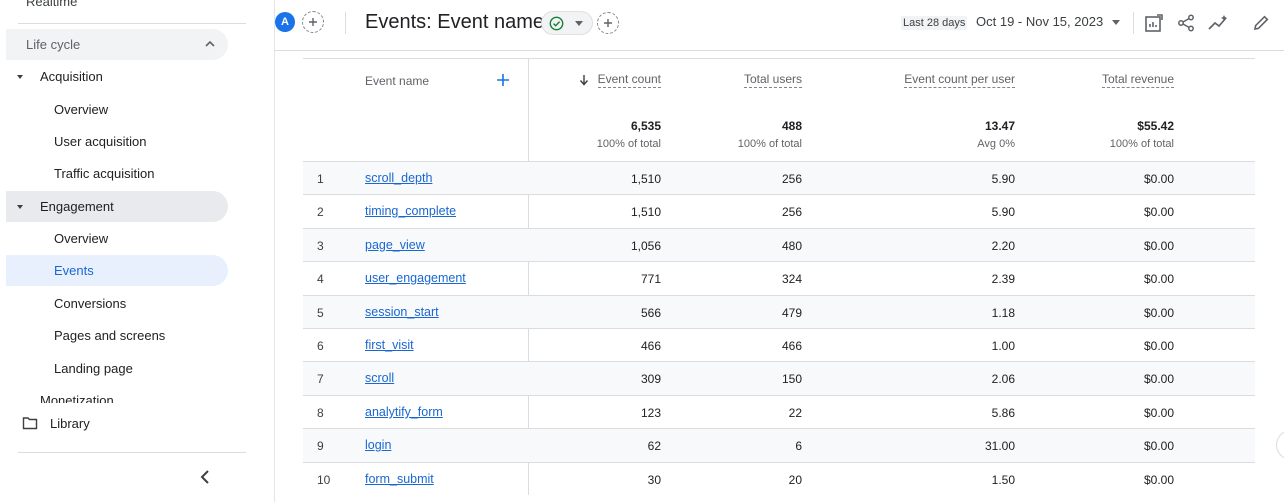 The image size is (1284, 502). What do you see at coordinates (117, 238) in the screenshot?
I see `sidebar-item-engagement-overview: Overview` at bounding box center [117, 238].